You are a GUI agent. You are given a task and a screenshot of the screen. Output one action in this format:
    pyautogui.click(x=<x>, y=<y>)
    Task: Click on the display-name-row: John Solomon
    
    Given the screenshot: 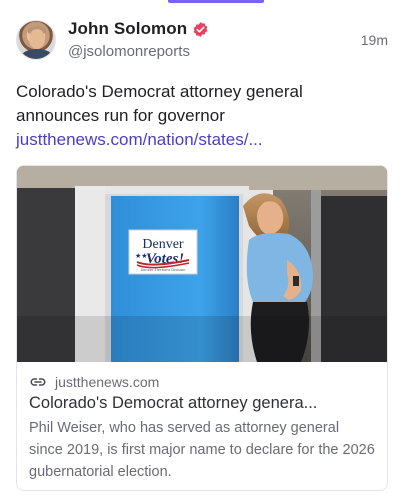 What is the action you would take?
    pyautogui.click(x=138, y=29)
    